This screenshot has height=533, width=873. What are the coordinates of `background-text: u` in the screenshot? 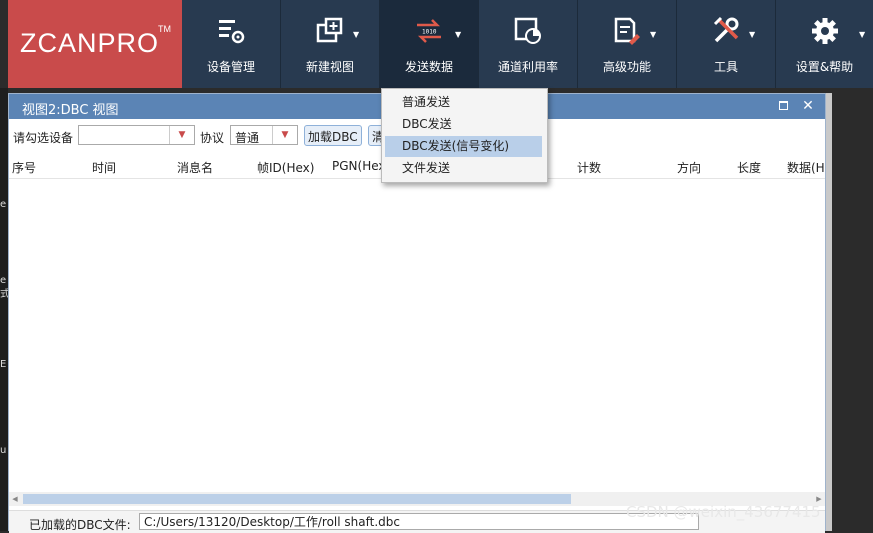 It's located at (3, 450).